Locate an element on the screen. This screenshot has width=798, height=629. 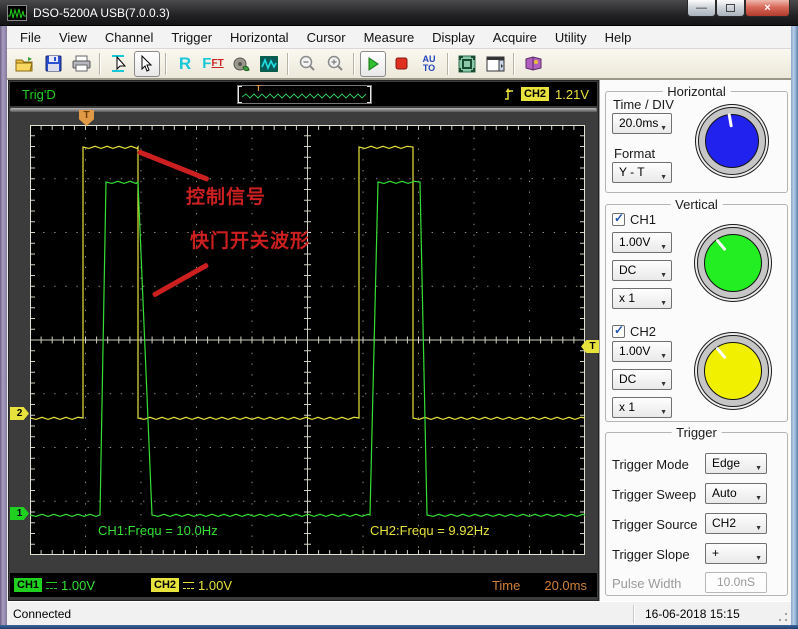
r-icon: R is located at coordinates (185, 63).